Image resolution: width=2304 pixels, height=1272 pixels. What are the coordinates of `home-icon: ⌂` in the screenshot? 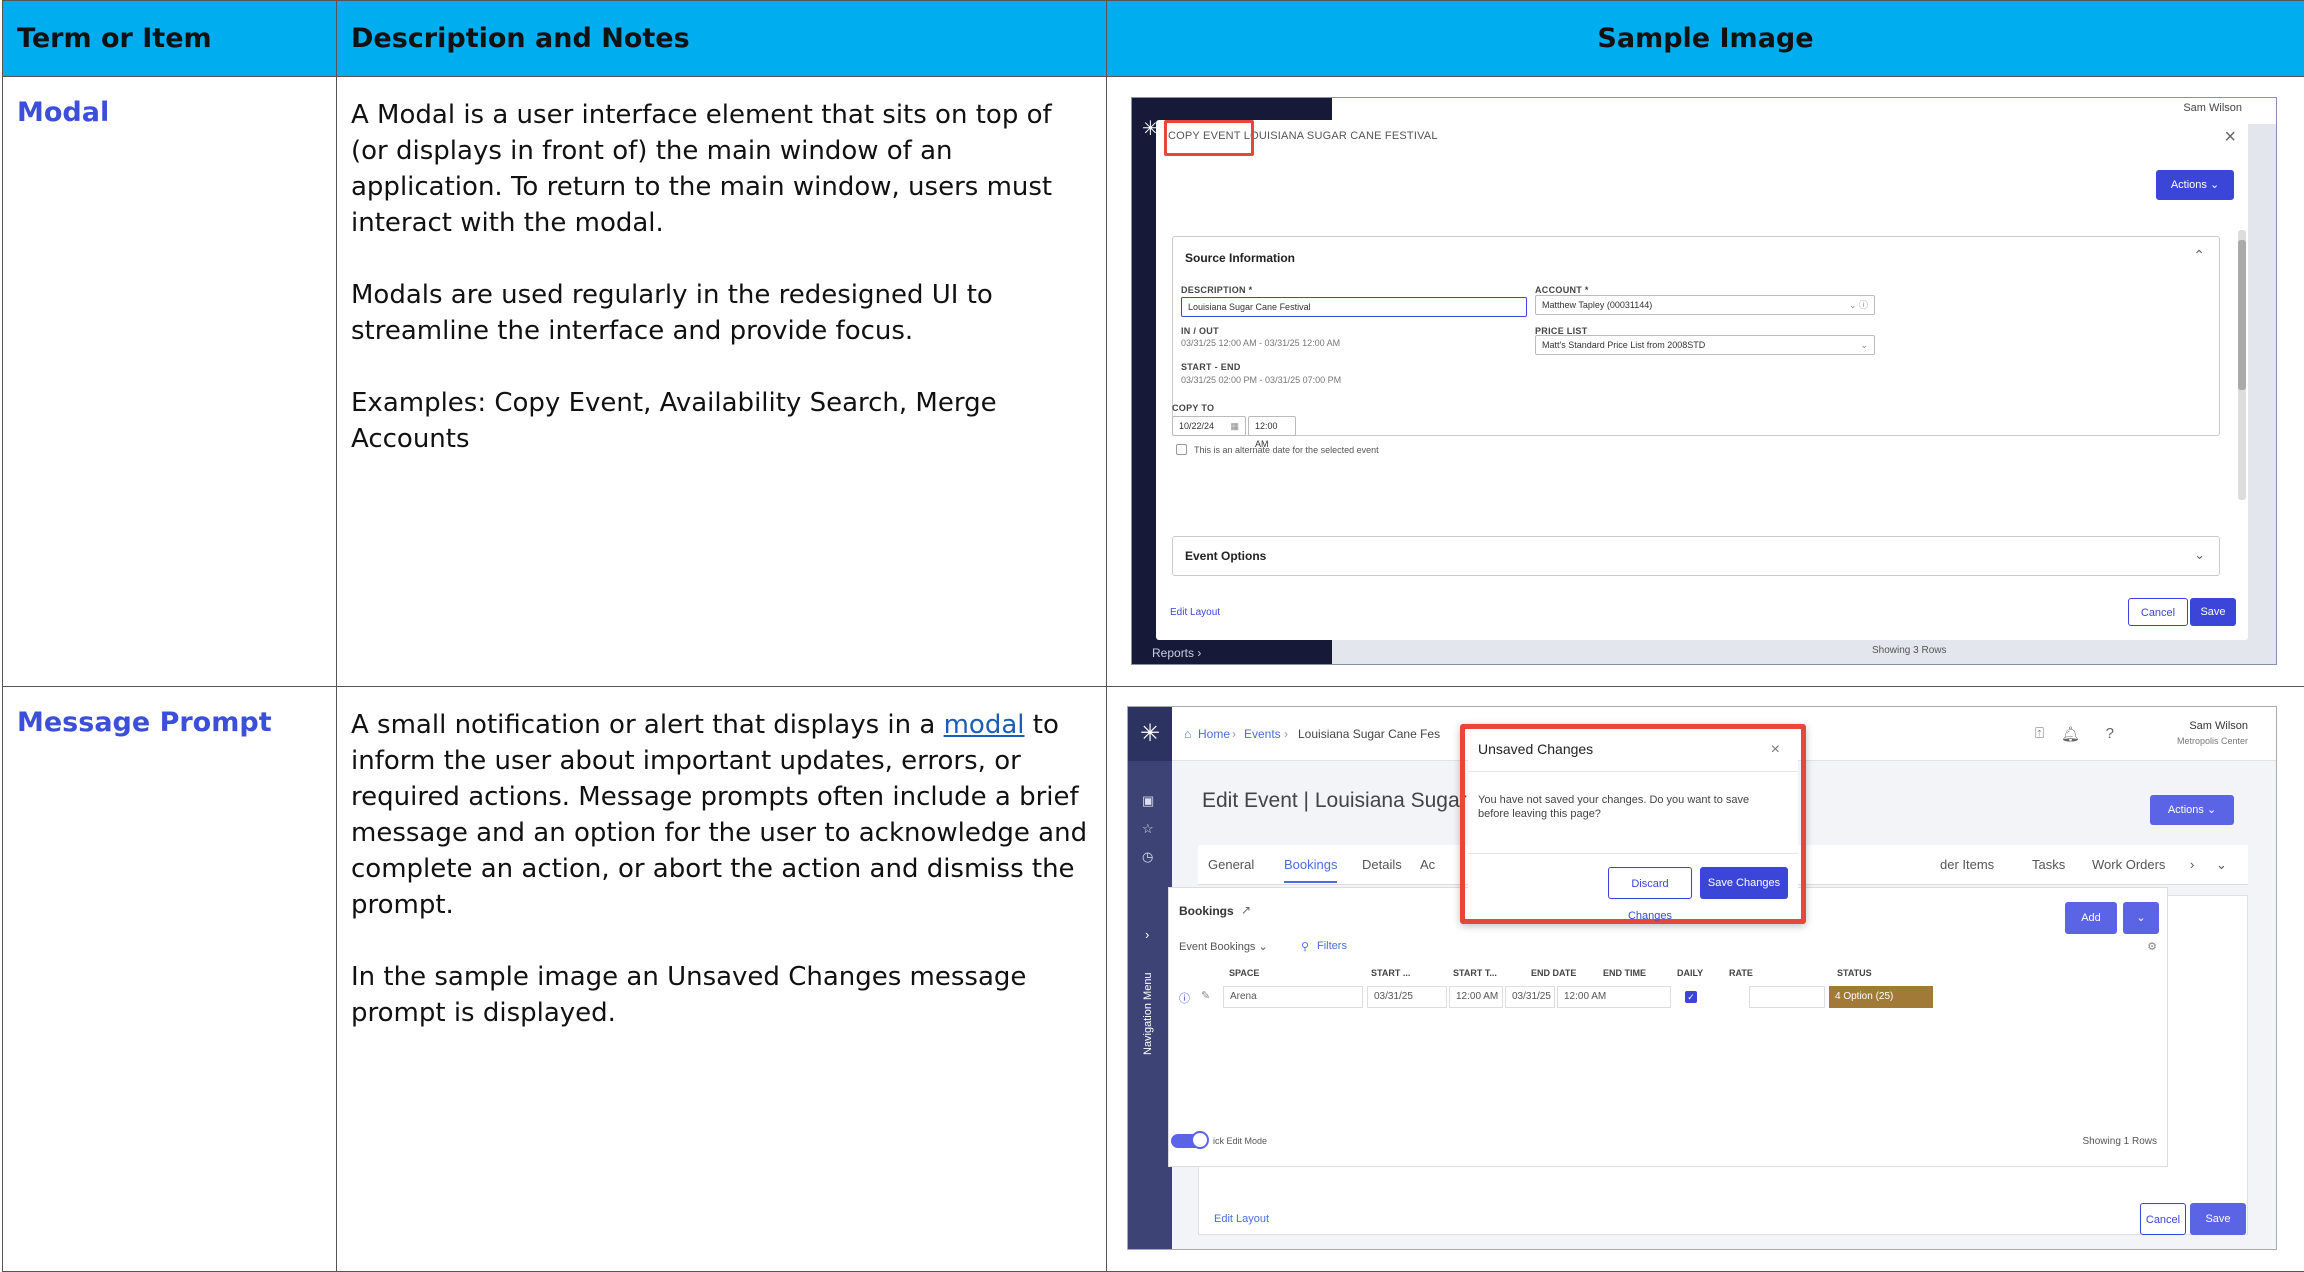 It's located at (1187, 734).